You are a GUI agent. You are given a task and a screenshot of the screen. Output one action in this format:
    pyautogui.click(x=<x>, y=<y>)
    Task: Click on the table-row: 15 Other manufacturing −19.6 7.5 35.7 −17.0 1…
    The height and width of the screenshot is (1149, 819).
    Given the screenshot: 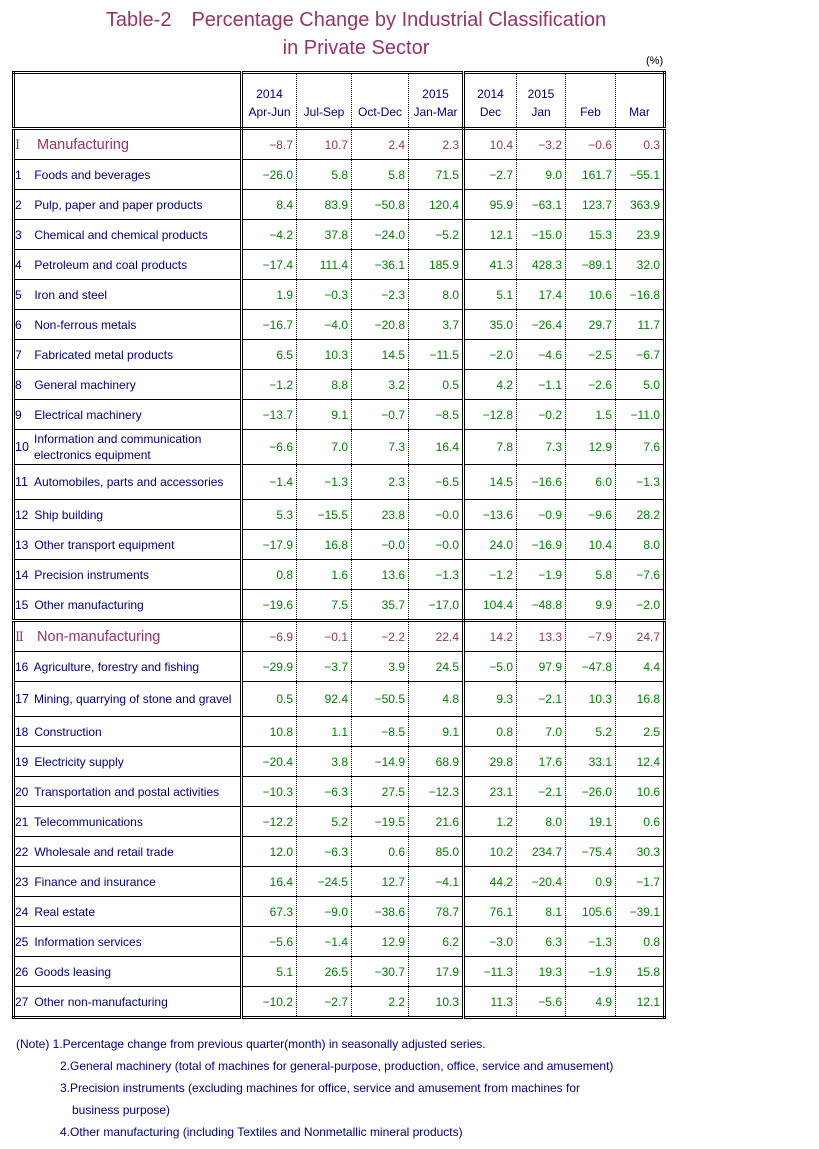 What is the action you would take?
    pyautogui.click(x=339, y=605)
    